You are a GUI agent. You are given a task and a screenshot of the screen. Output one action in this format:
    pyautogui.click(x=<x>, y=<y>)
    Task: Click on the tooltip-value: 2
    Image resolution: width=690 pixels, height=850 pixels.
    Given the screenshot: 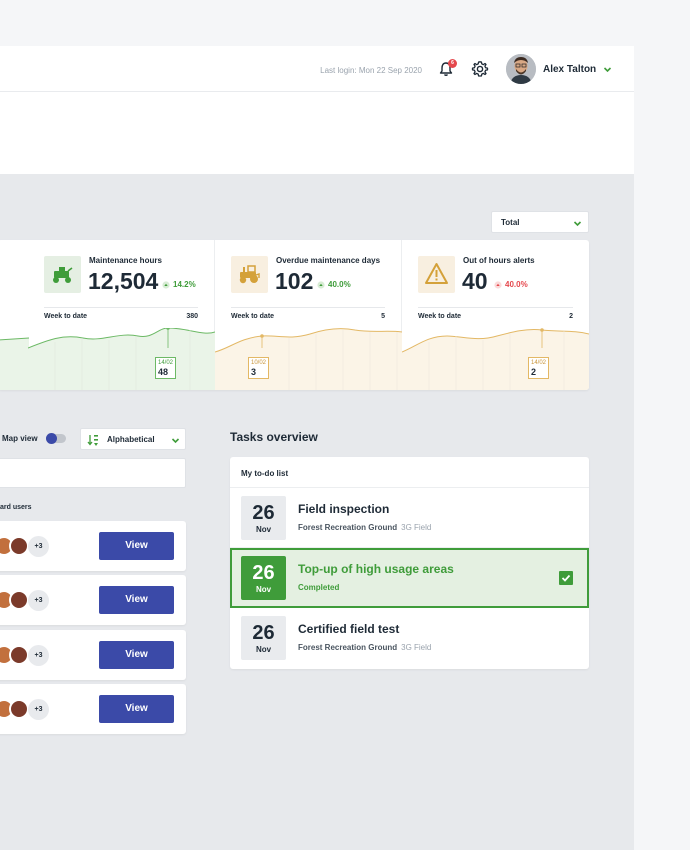 What is the action you would take?
    pyautogui.click(x=534, y=372)
    